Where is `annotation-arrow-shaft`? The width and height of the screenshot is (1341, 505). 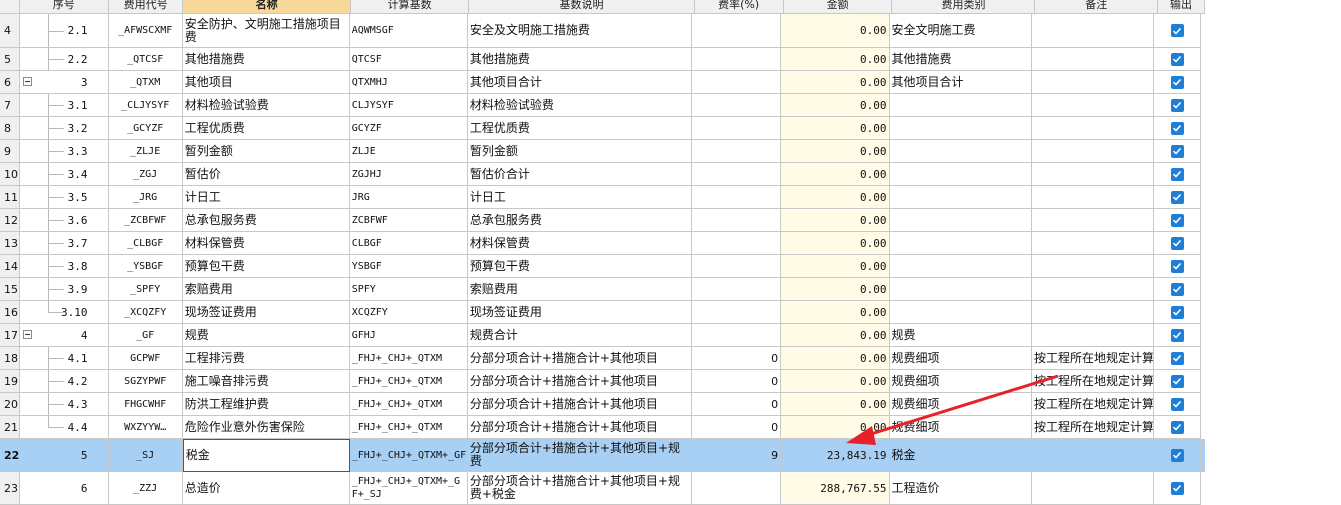
annotation-arrow-shaft is located at coordinates (958, 407).